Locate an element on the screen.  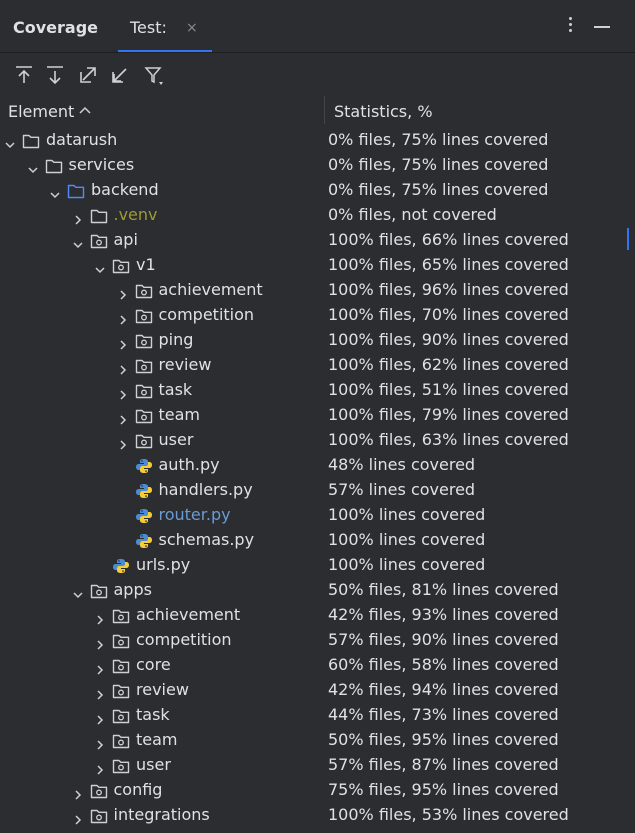
tab-test: Test: × is located at coordinates (165, 26).